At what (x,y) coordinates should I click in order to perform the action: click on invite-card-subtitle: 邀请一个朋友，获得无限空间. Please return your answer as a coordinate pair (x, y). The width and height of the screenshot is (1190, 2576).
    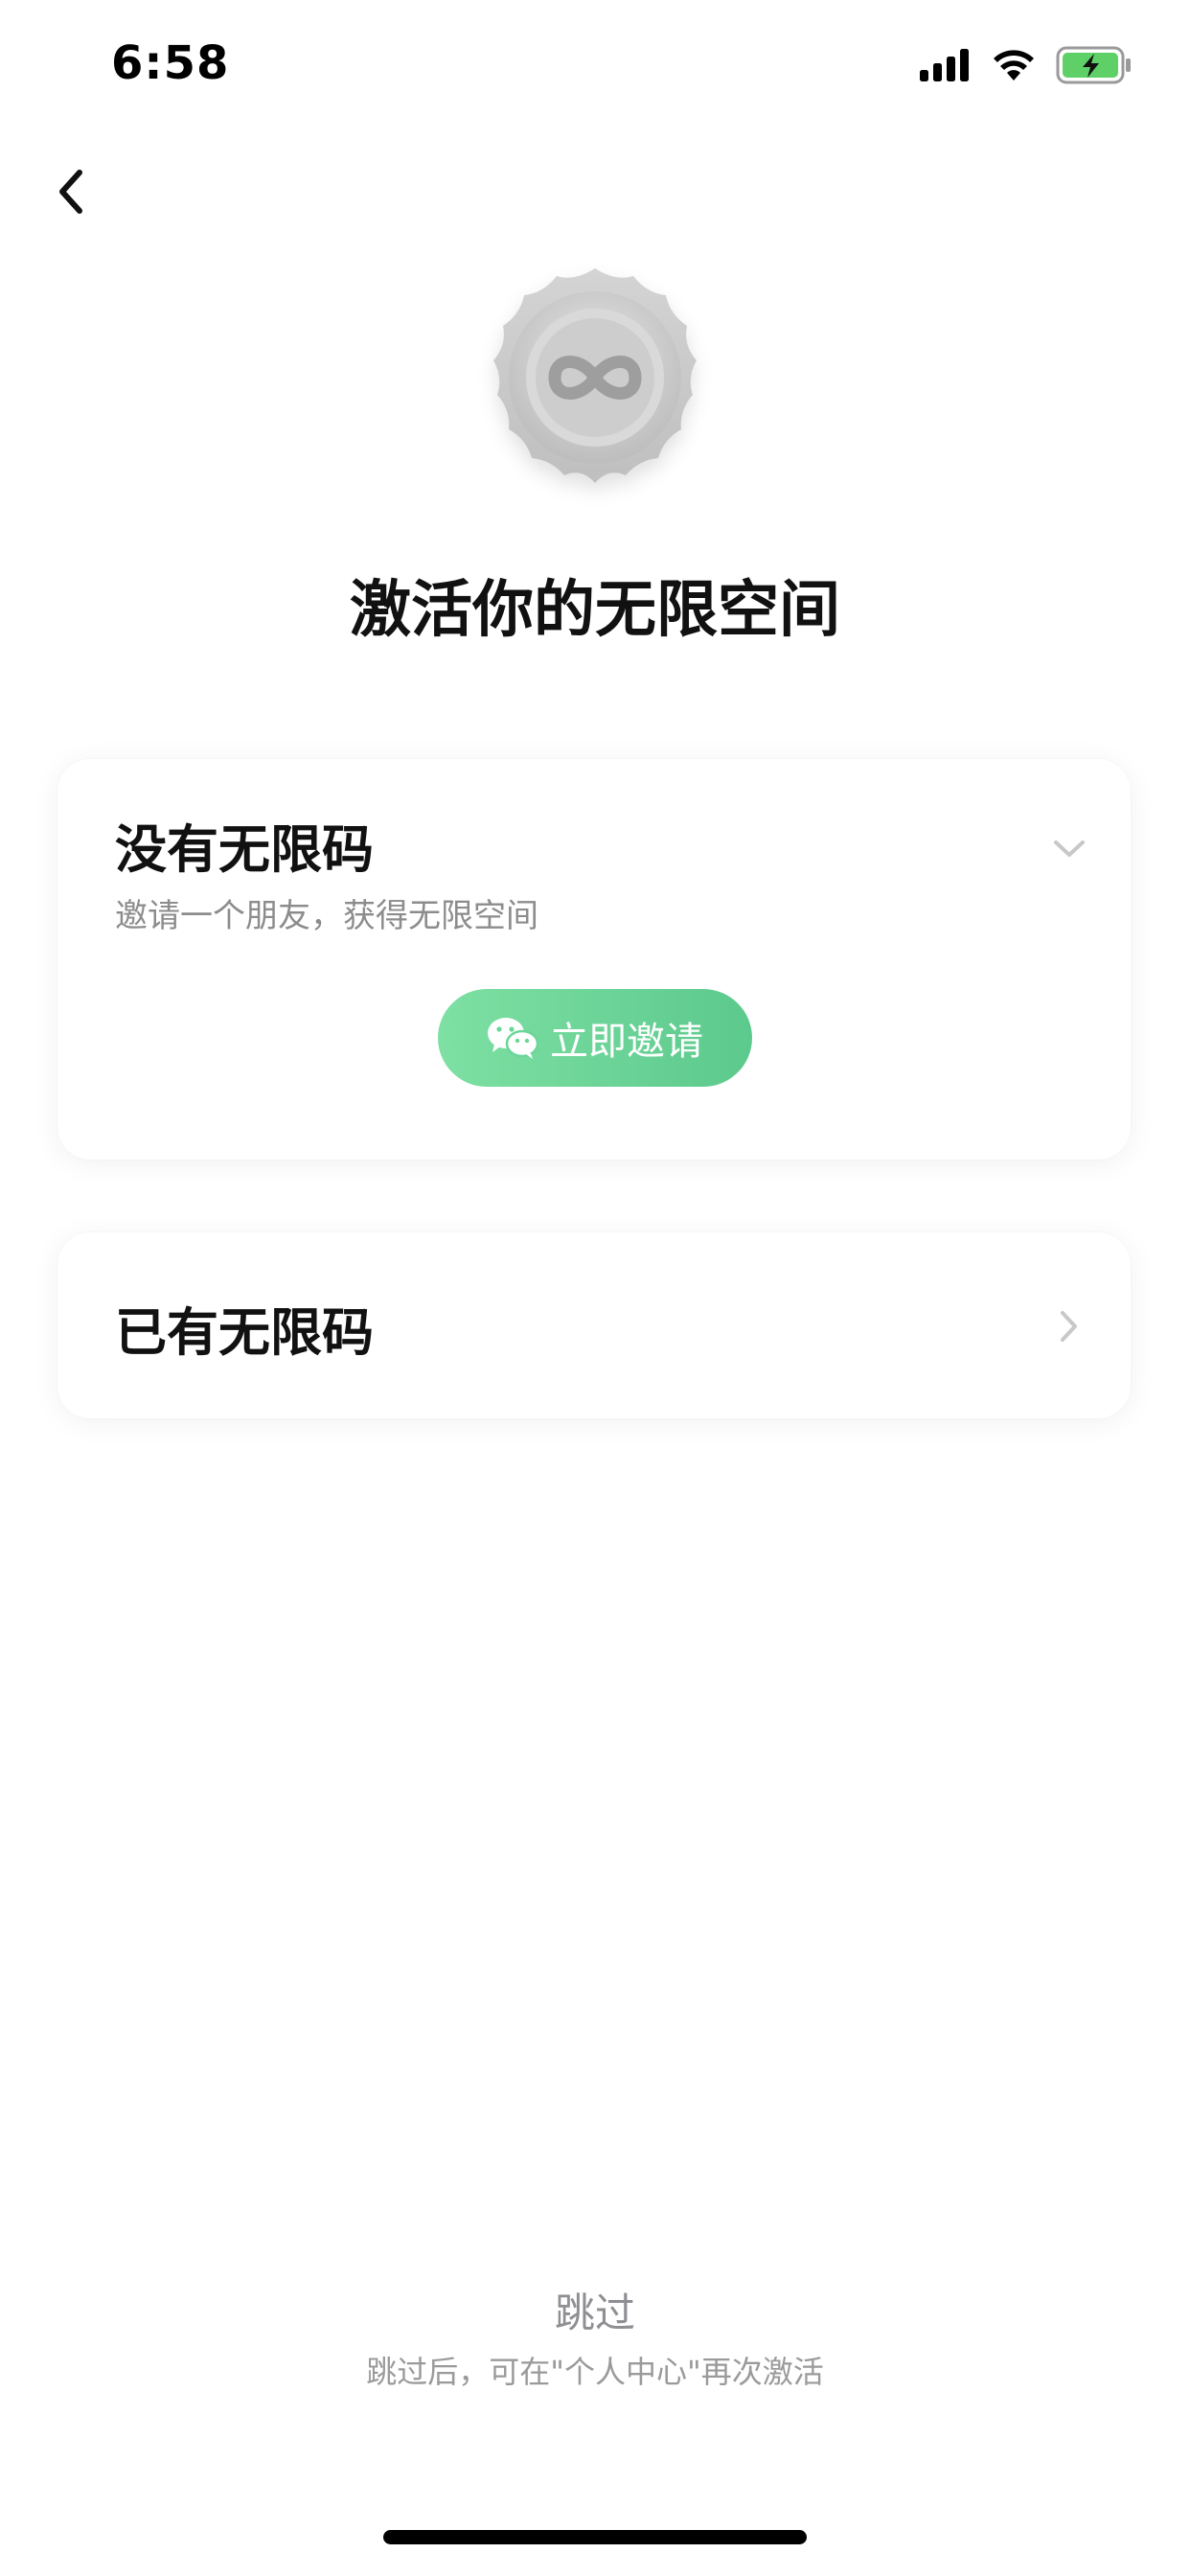
    Looking at the image, I should click on (326, 916).